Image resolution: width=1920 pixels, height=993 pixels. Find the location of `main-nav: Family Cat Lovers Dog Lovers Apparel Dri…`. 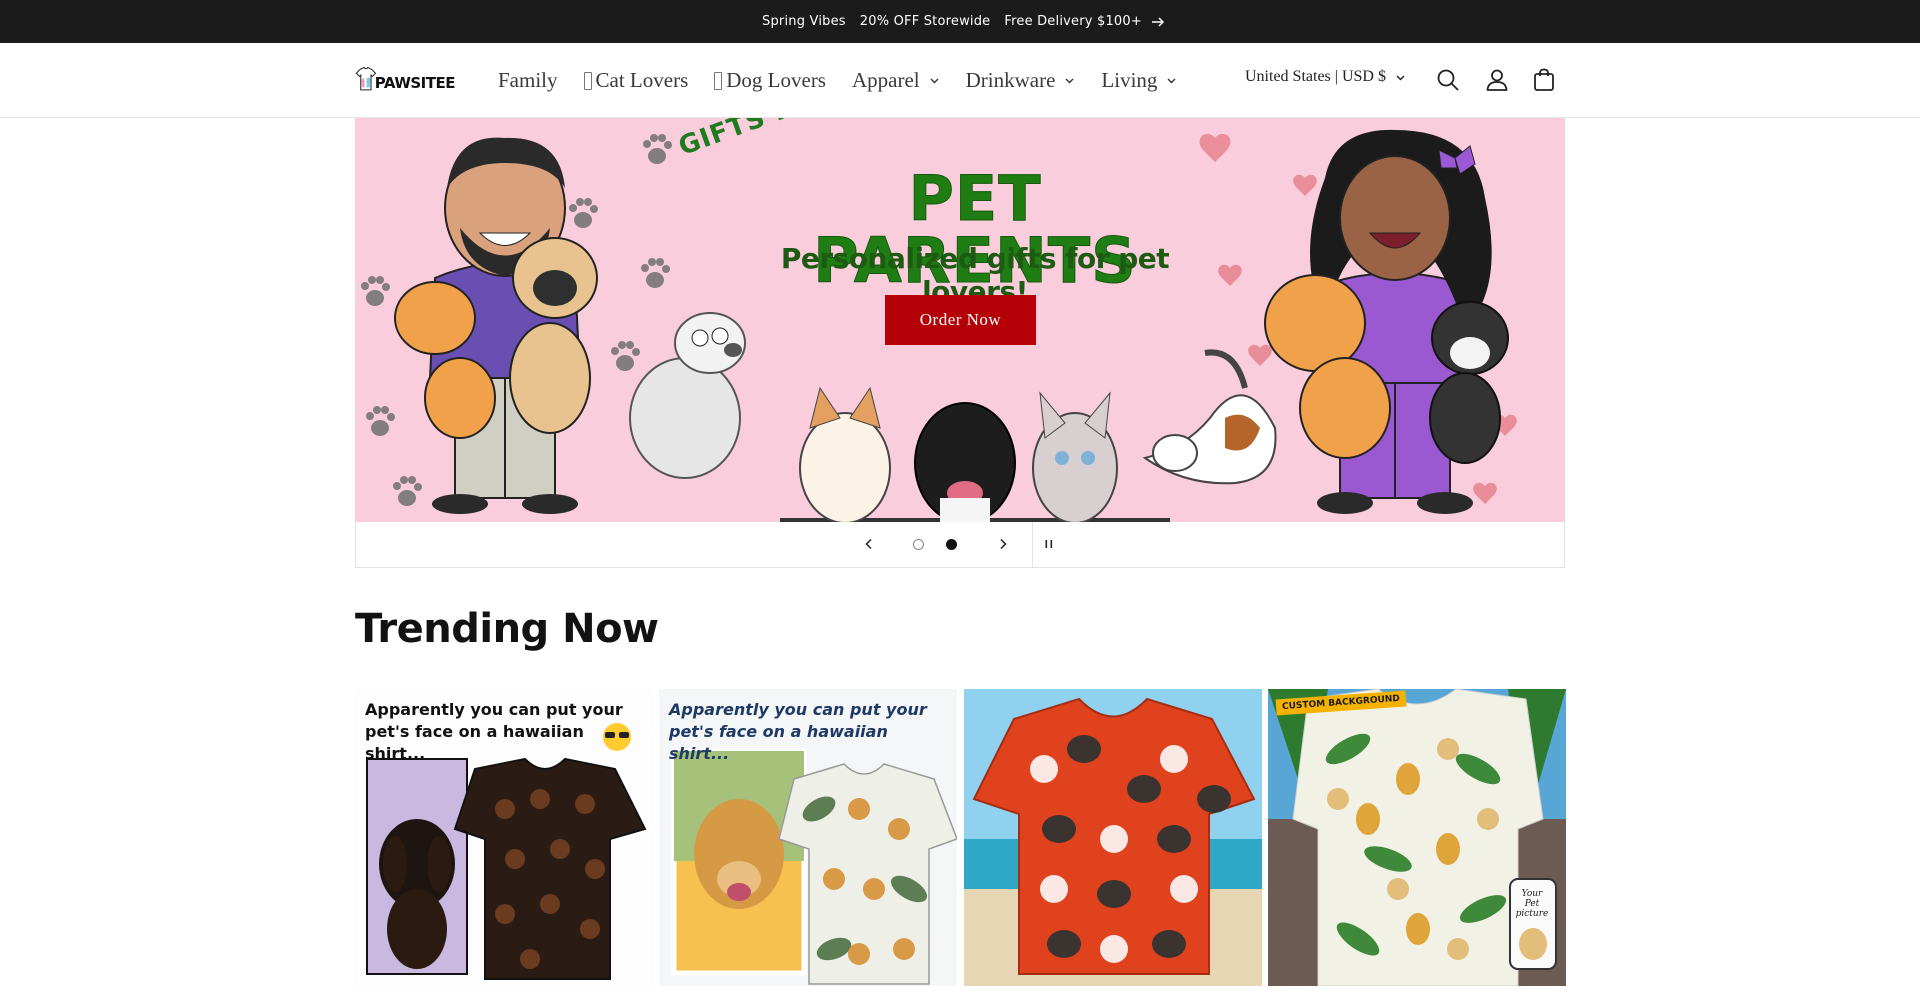

main-nav: Family Cat Lovers Dog Lovers Apparel Dri… is located at coordinates (850, 80).